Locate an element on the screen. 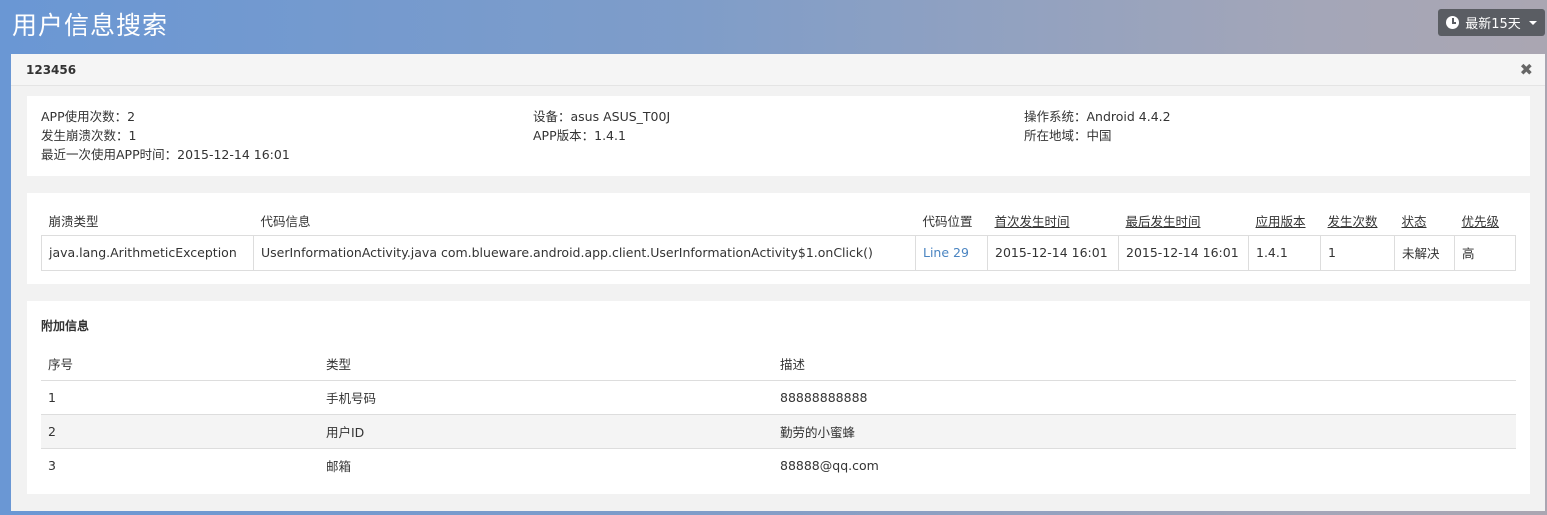  page-header: 用户信息搜索 最新15天 is located at coordinates (773, 27).